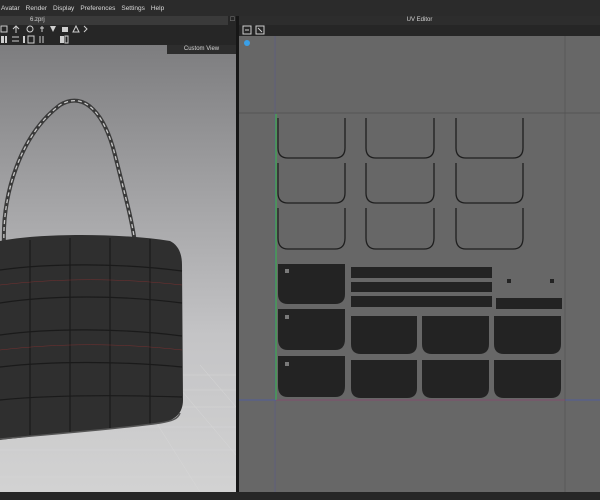 The height and width of the screenshot is (500, 600). I want to click on grid-icon, so click(4, 39).